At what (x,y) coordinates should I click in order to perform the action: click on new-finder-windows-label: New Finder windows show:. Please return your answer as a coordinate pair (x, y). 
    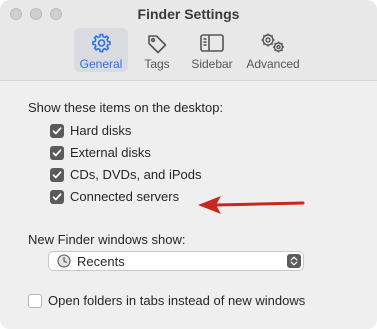
    Looking at the image, I should click on (107, 239).